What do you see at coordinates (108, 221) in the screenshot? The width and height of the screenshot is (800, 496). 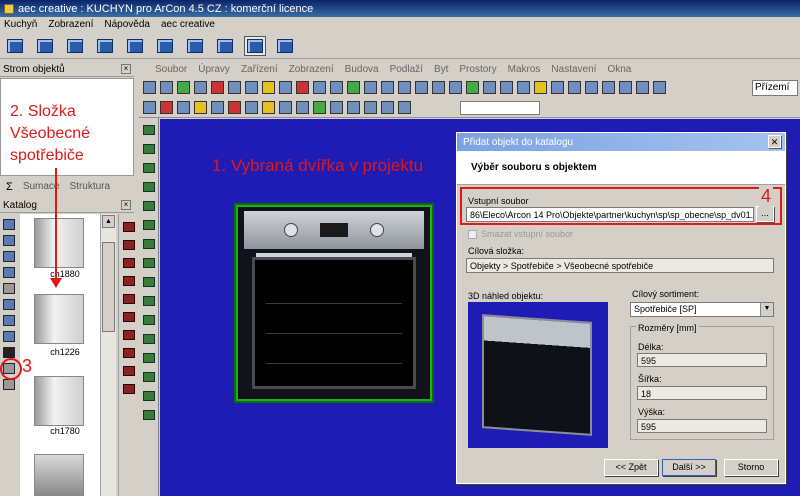 I see `scroll-up-icon: ▲` at bounding box center [108, 221].